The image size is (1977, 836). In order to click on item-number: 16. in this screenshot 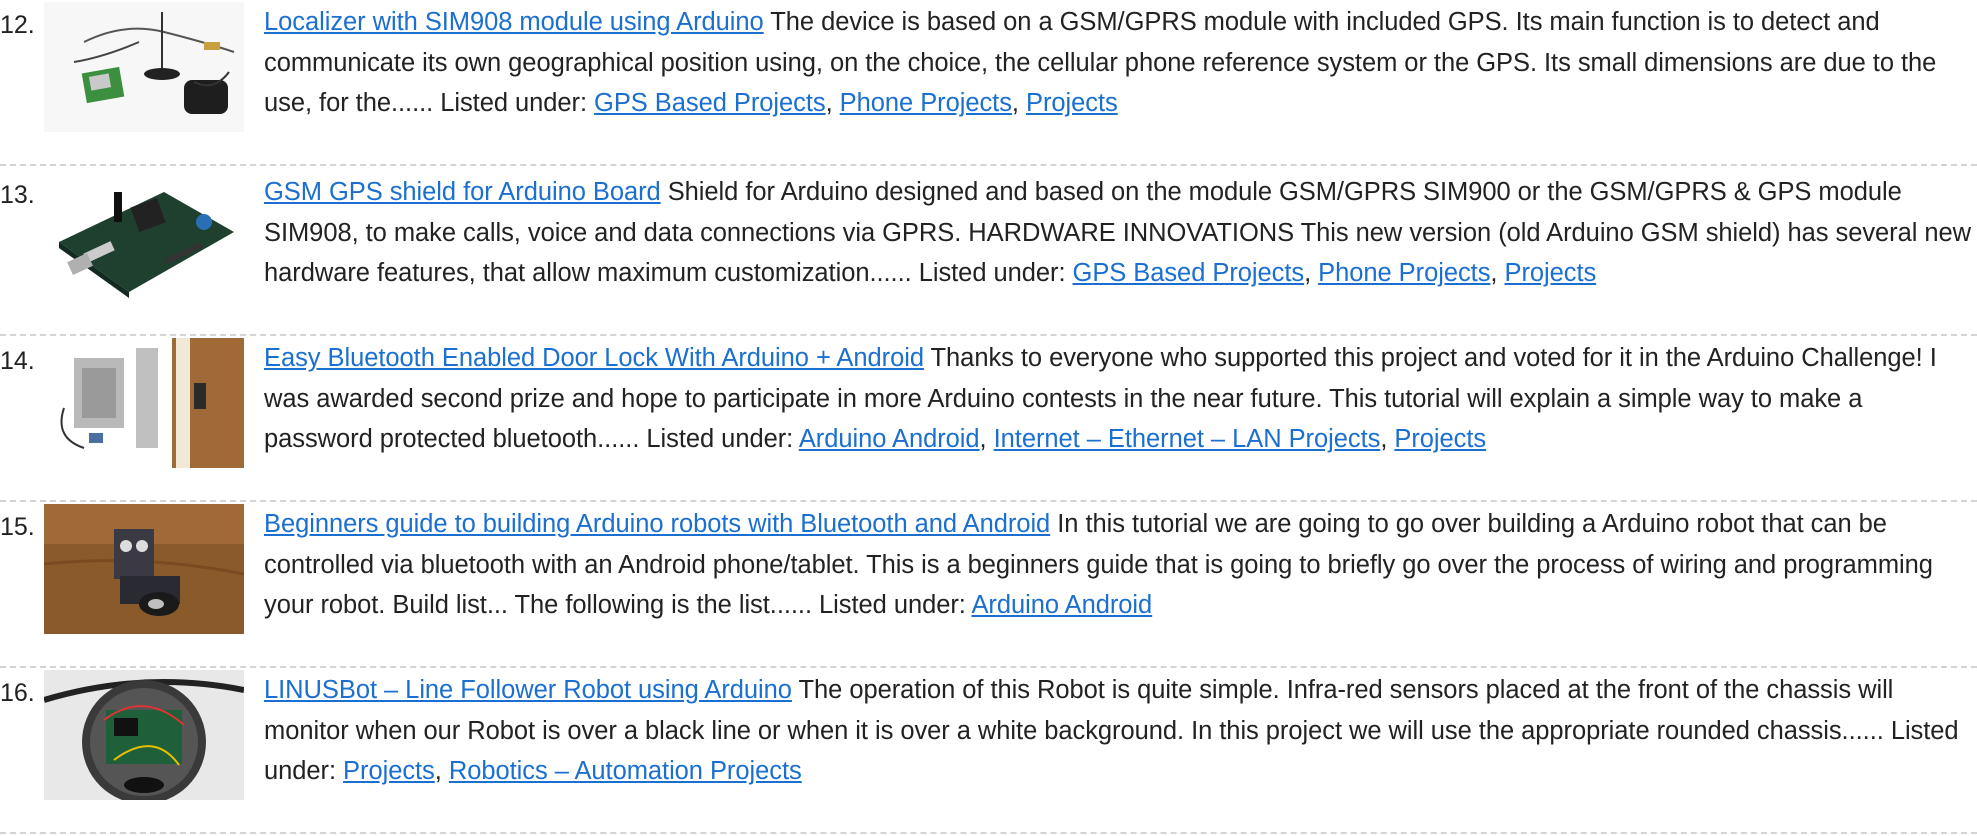, I will do `click(17, 693)`.